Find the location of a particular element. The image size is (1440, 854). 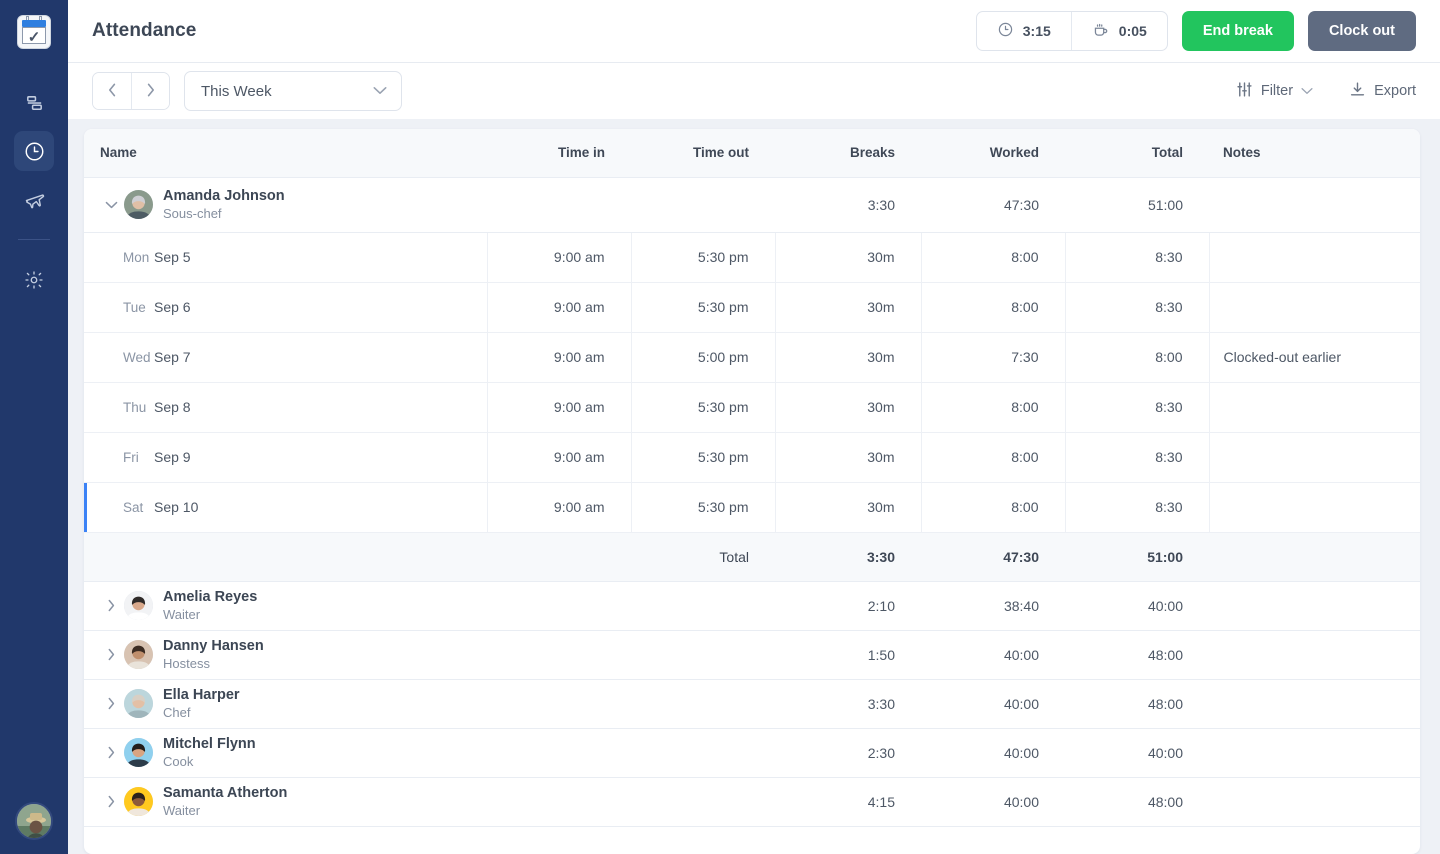

day-of-week: Fri is located at coordinates (131, 457).